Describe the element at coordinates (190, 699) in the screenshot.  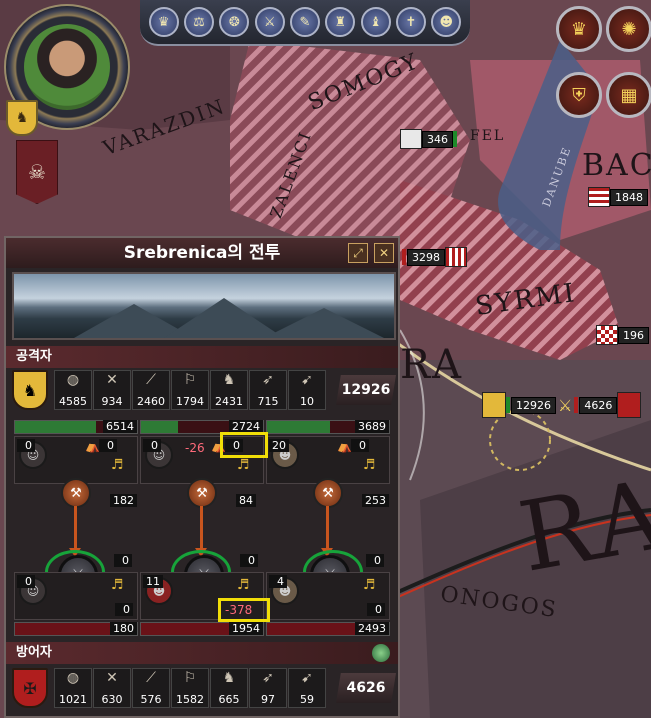
I see `troop-count: 1582` at that location.